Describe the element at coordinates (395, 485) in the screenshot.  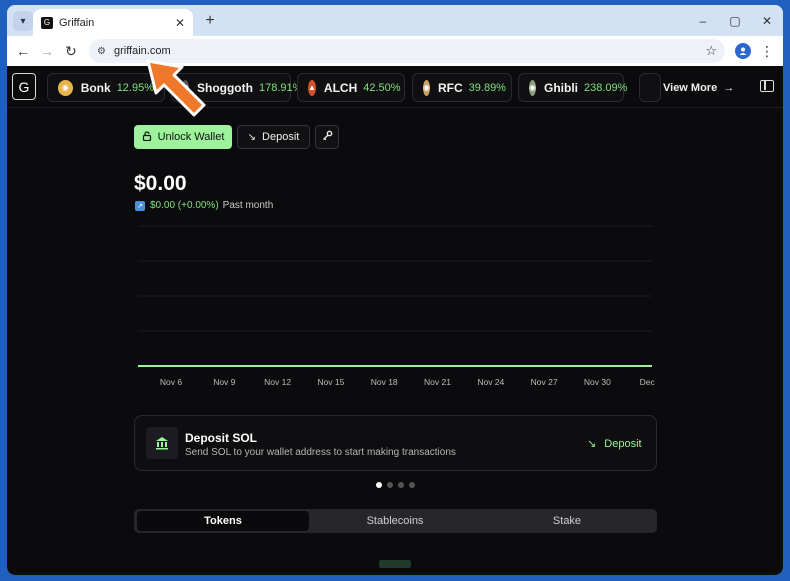
I see `carousel-dots` at that location.